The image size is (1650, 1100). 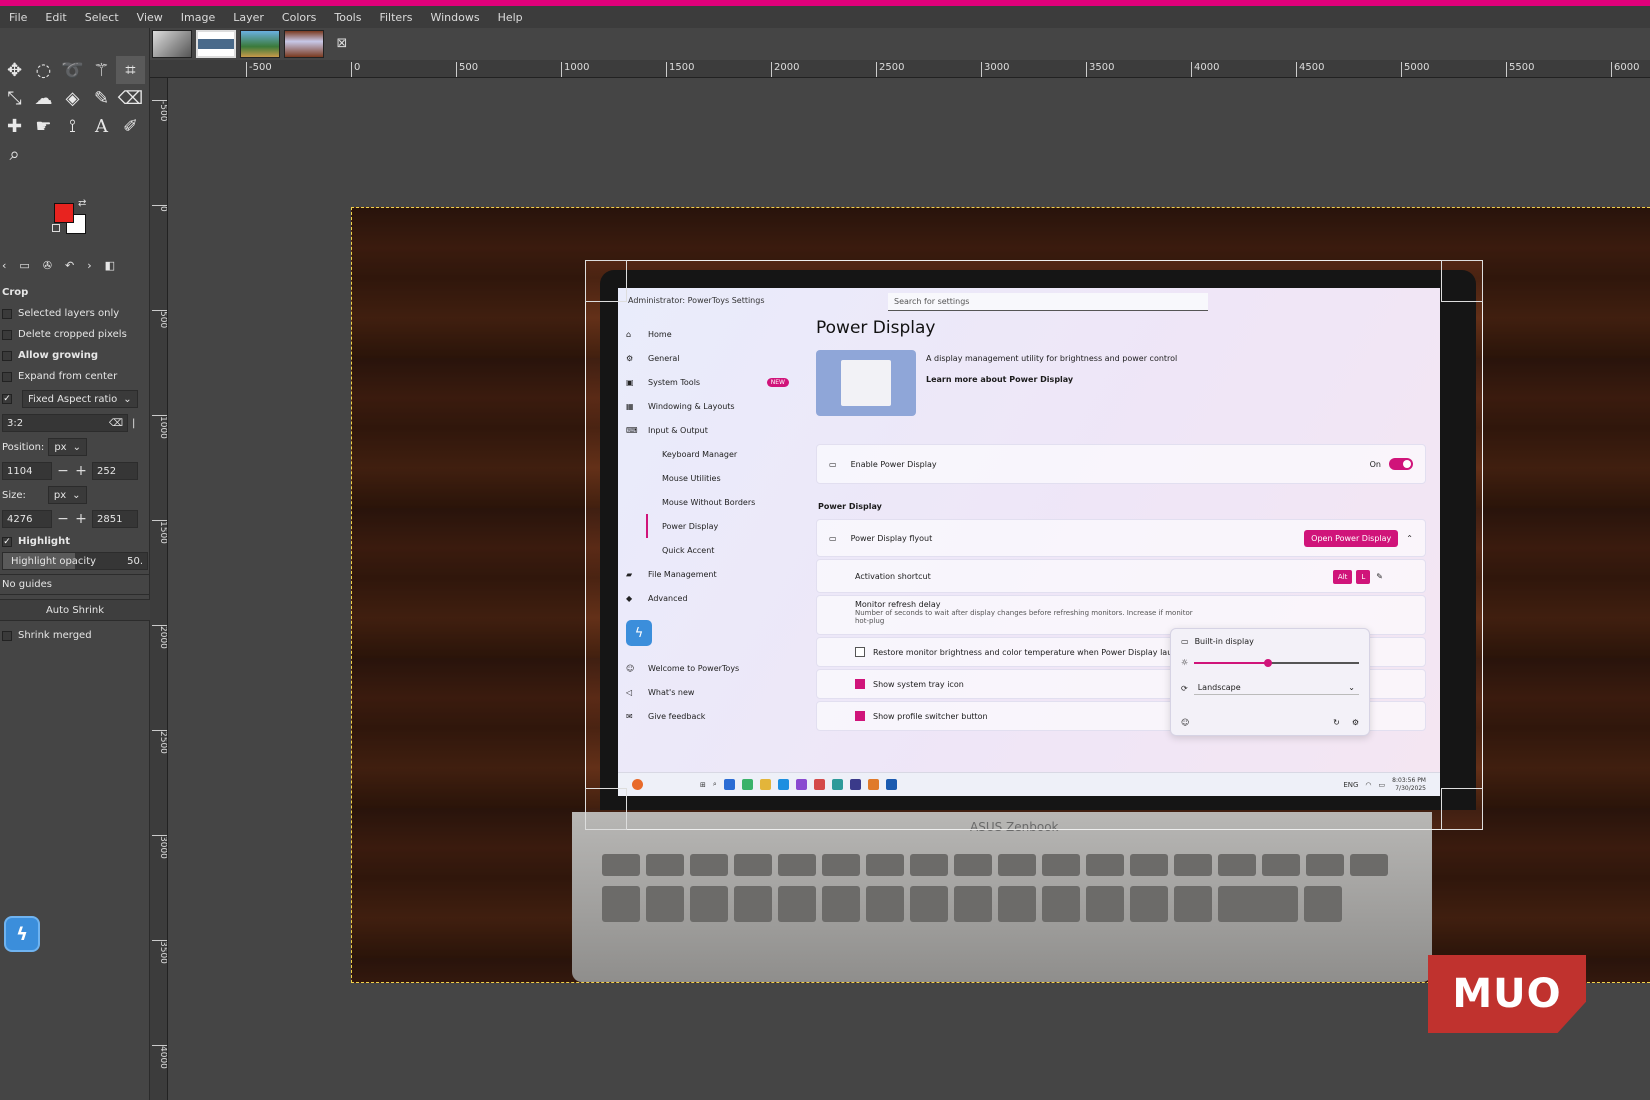 I want to click on device-status-tab-icon: ✇, so click(x=47, y=265).